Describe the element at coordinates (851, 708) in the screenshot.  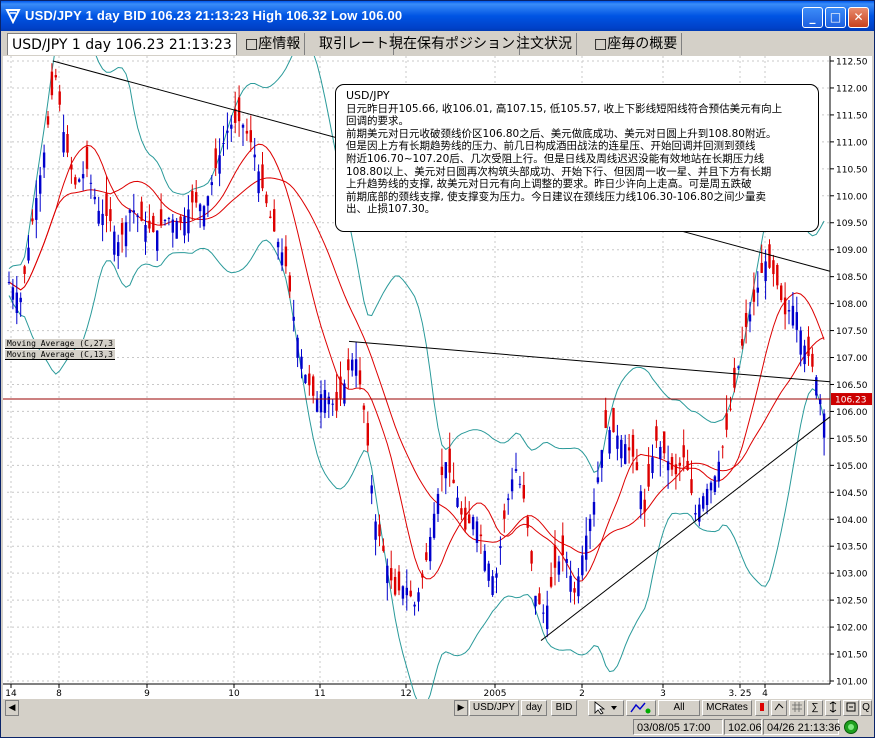
I see `zoom-out-button` at that location.